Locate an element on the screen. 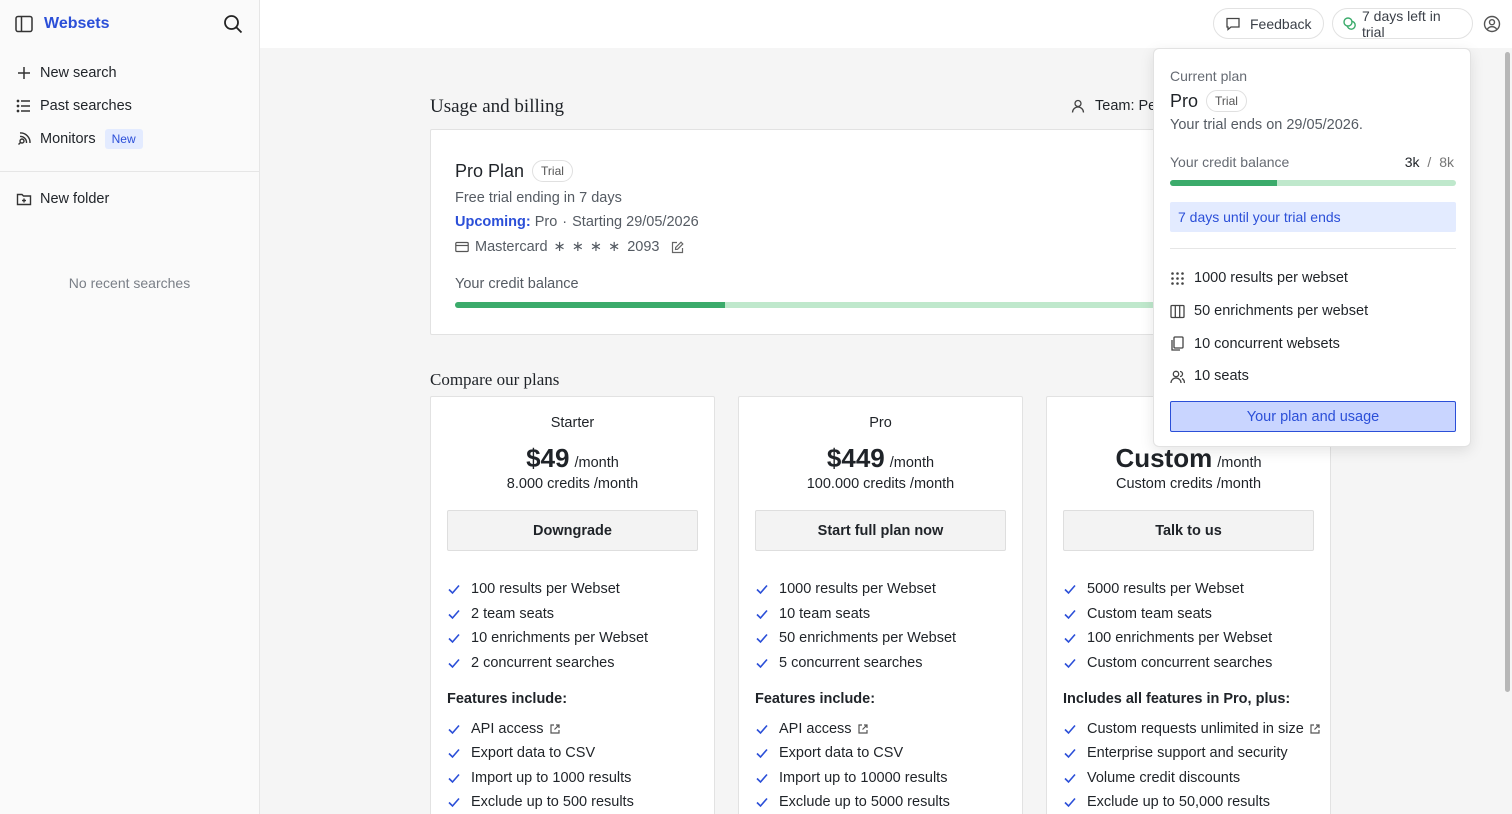 The width and height of the screenshot is (1512, 814). list-item: 1000 results per Webset is located at coordinates (888, 589).